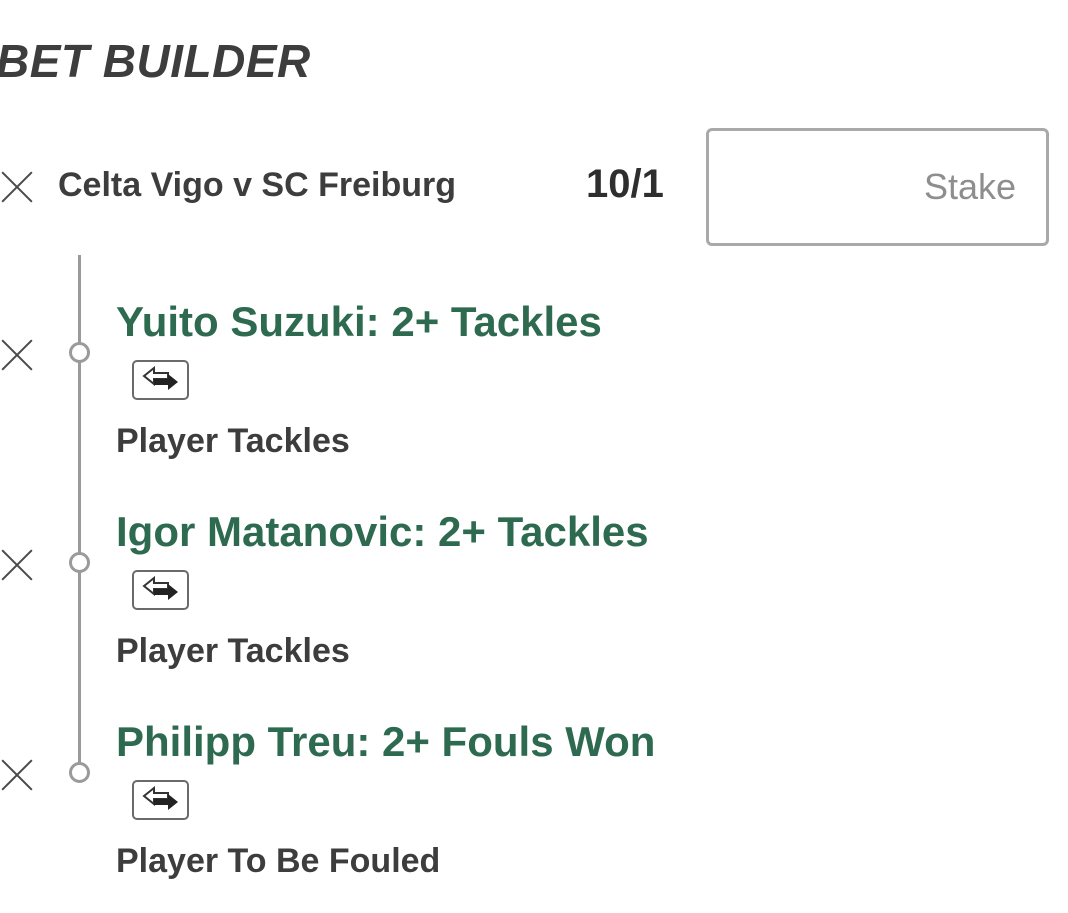  I want to click on page-title: BET BUILDER, so click(155, 61).